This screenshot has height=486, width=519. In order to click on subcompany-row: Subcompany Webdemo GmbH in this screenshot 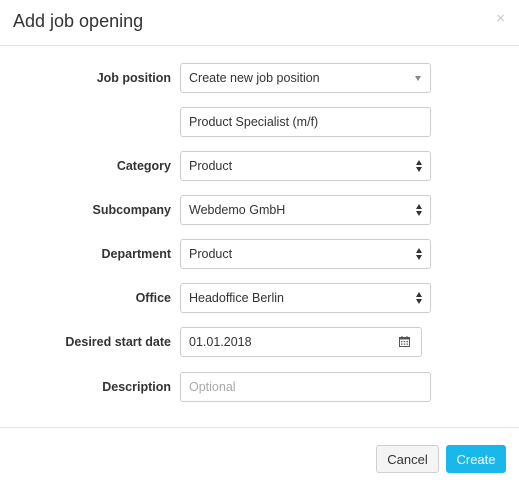, I will do `click(259, 210)`.